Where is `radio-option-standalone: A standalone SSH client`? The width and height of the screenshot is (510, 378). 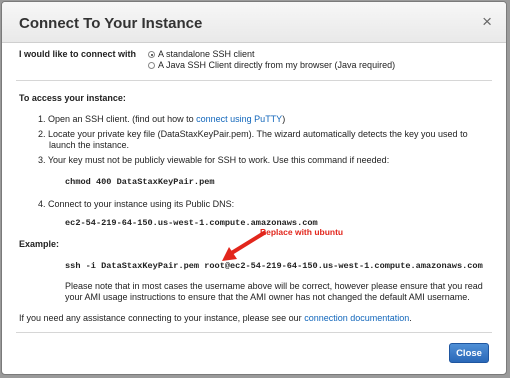
radio-option-standalone: A standalone SSH client is located at coordinates (201, 54).